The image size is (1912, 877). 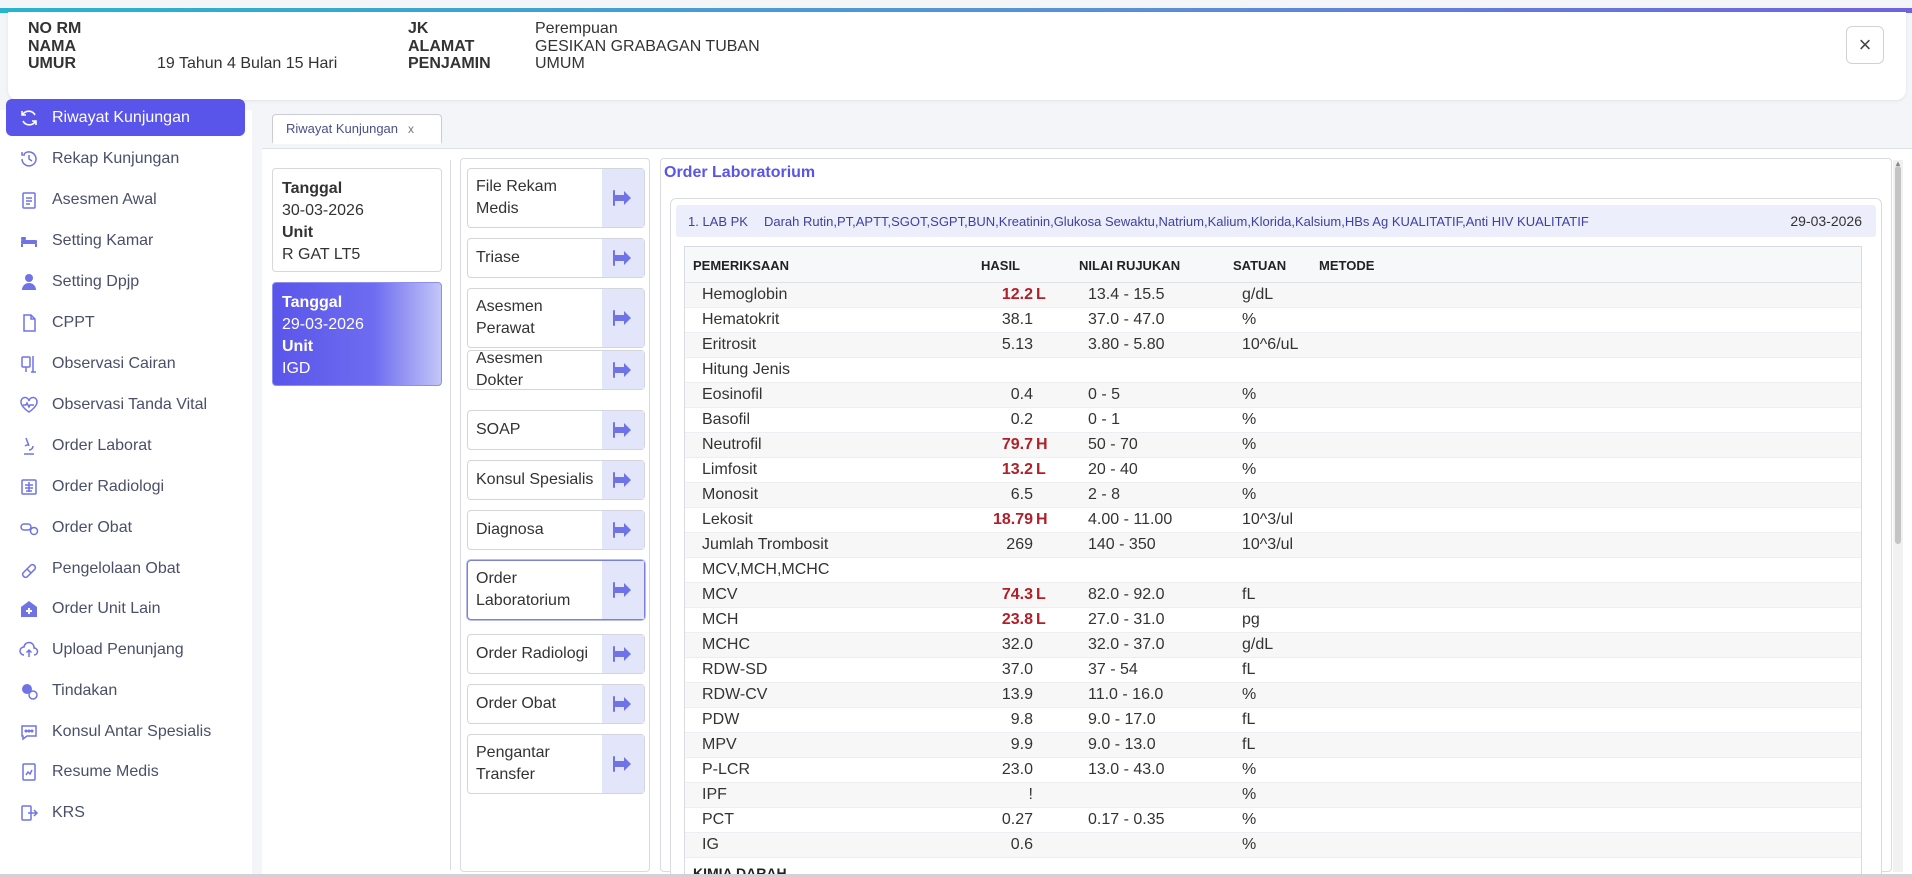 I want to click on scrollbar-thumb, so click(x=1898, y=355).